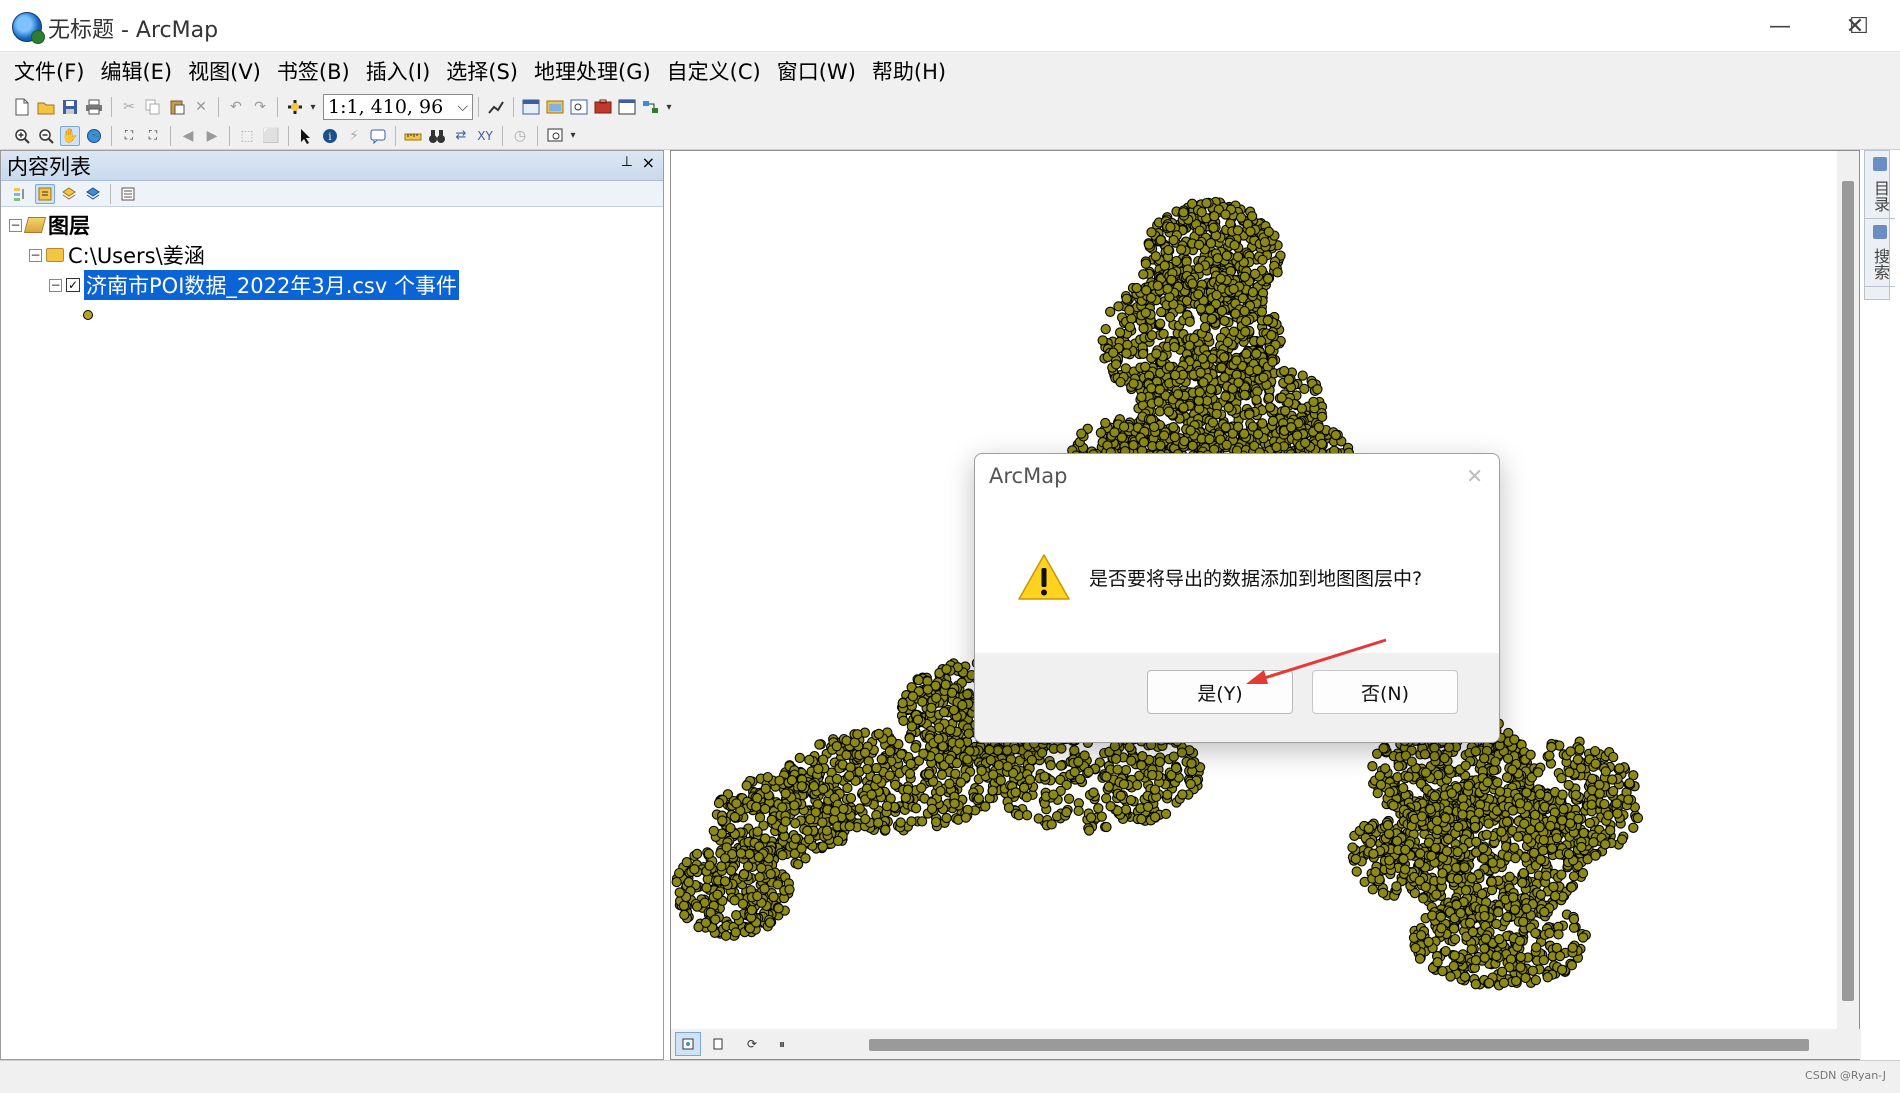  Describe the element at coordinates (153, 136) in the screenshot. I see `fixed-zoom-out-icon: ⛶` at that location.